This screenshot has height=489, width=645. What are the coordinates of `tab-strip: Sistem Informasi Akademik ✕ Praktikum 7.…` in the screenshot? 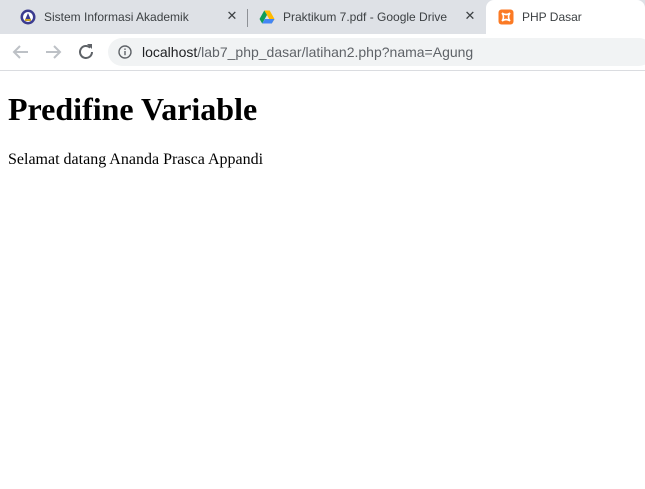 It's located at (322, 17).